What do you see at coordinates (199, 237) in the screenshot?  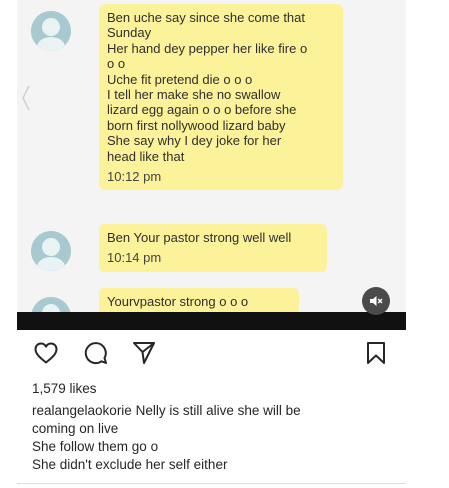 I see `message-line: Ben Your pastor strong well well` at bounding box center [199, 237].